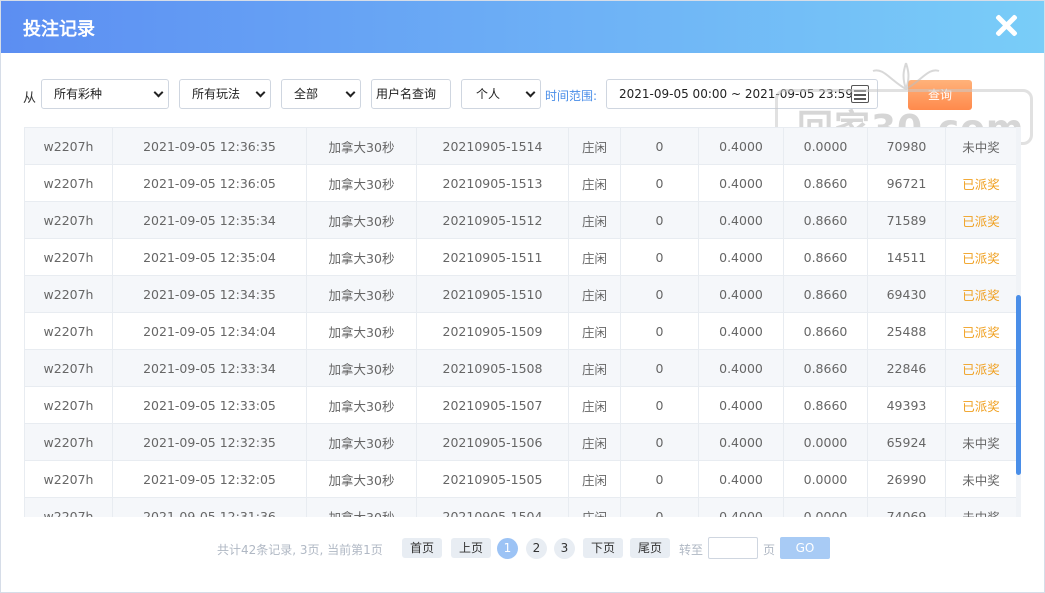  I want to click on cell-bet-id: 65924, so click(906, 442).